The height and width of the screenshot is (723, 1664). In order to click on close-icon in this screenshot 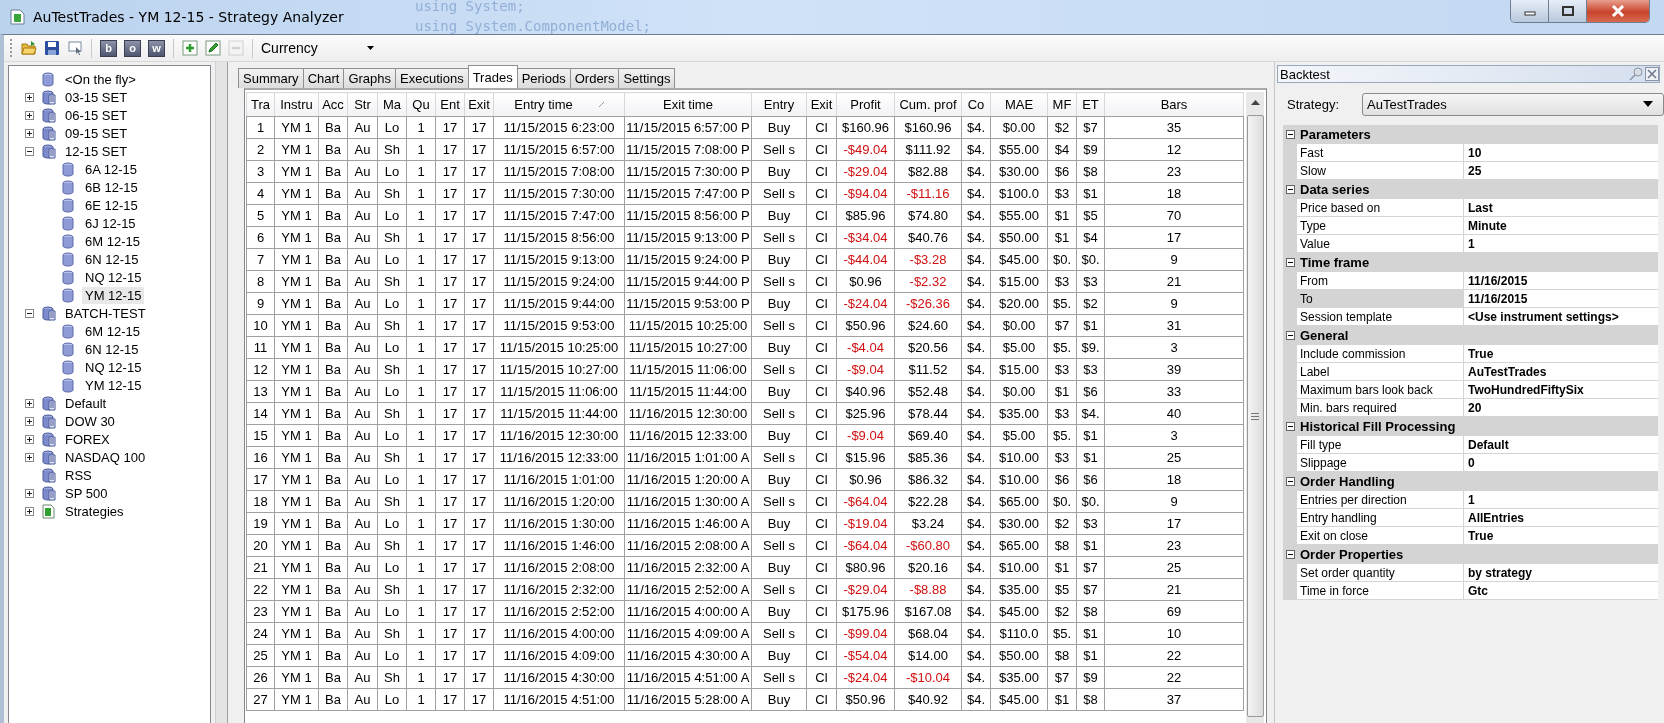, I will do `click(1652, 74)`.